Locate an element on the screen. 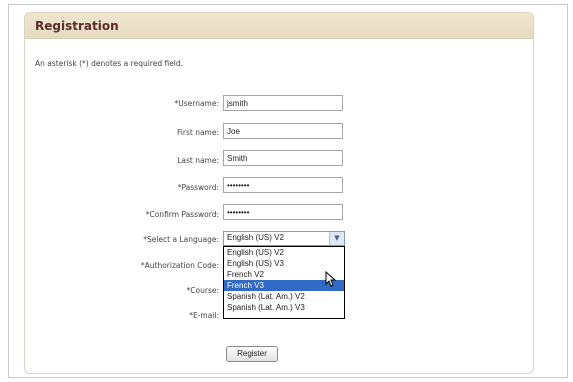 Image resolution: width=573 pixels, height=382 pixels. language-selected-value: English (US) V2 is located at coordinates (255, 237).